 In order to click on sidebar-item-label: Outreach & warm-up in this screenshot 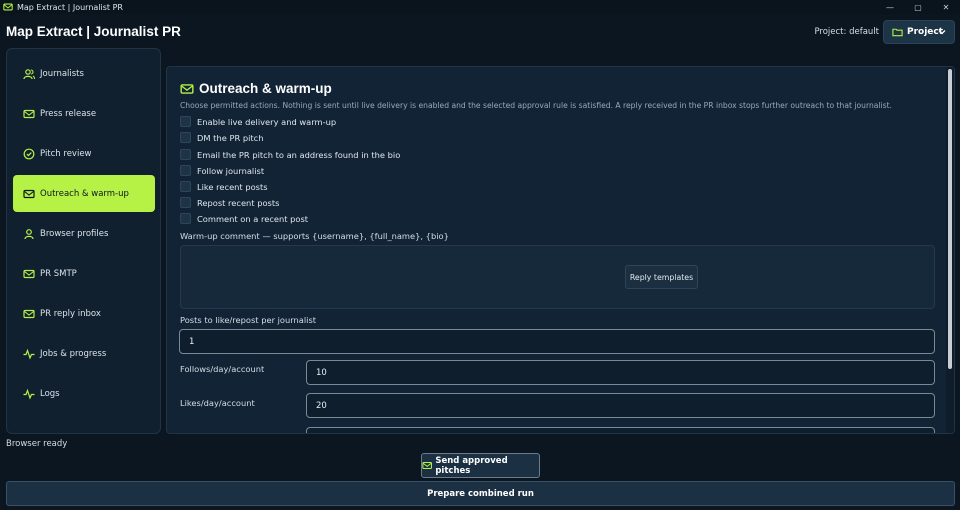, I will do `click(84, 193)`.